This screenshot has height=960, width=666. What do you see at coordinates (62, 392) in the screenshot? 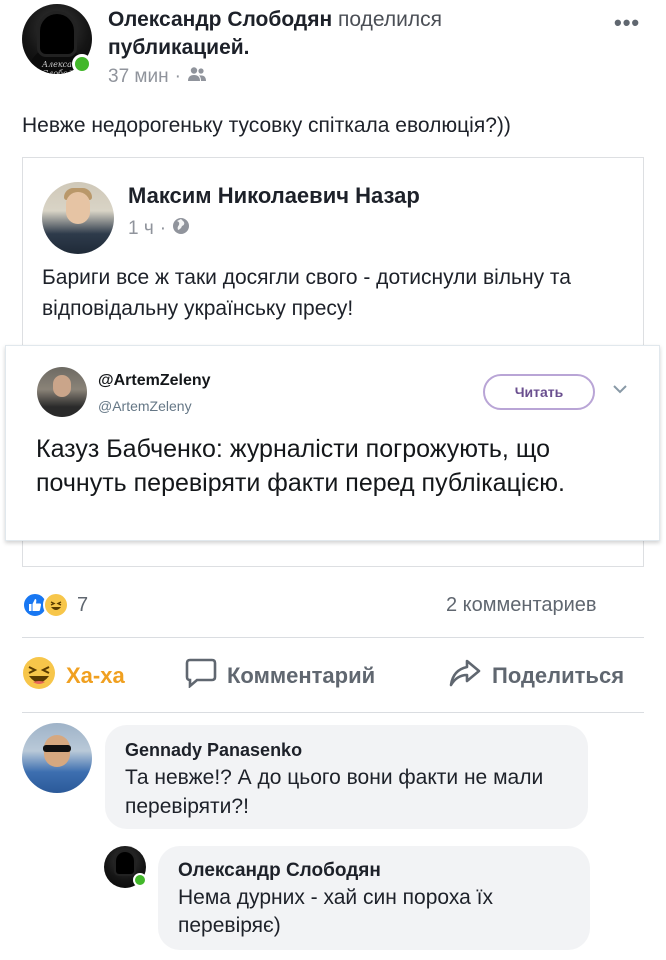
I see `tweet-avatar` at bounding box center [62, 392].